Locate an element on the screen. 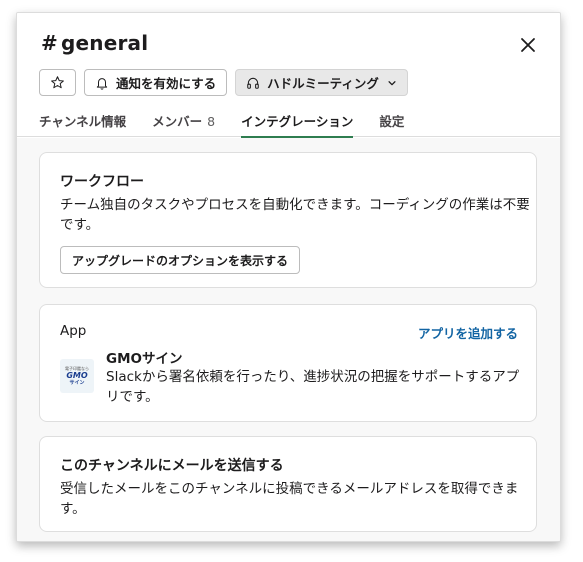 This screenshot has width=583, height=562. gmo-sign-logo: 電子印鑑なら GMO サイン is located at coordinates (77, 376).